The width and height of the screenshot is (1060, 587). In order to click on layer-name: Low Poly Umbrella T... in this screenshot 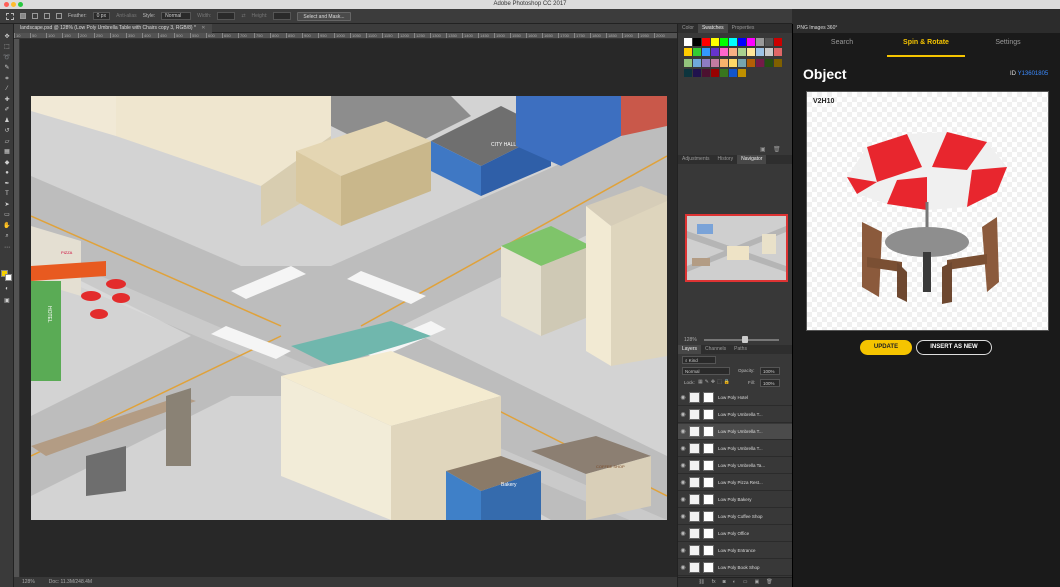, I will do `click(740, 448)`.